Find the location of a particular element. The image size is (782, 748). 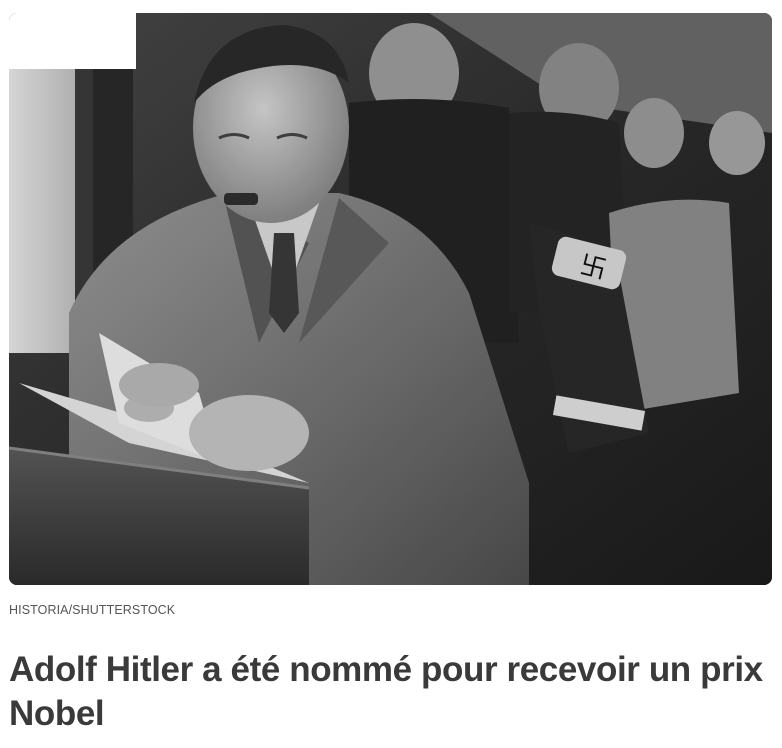

photo-corner-mask is located at coordinates (72, 41).